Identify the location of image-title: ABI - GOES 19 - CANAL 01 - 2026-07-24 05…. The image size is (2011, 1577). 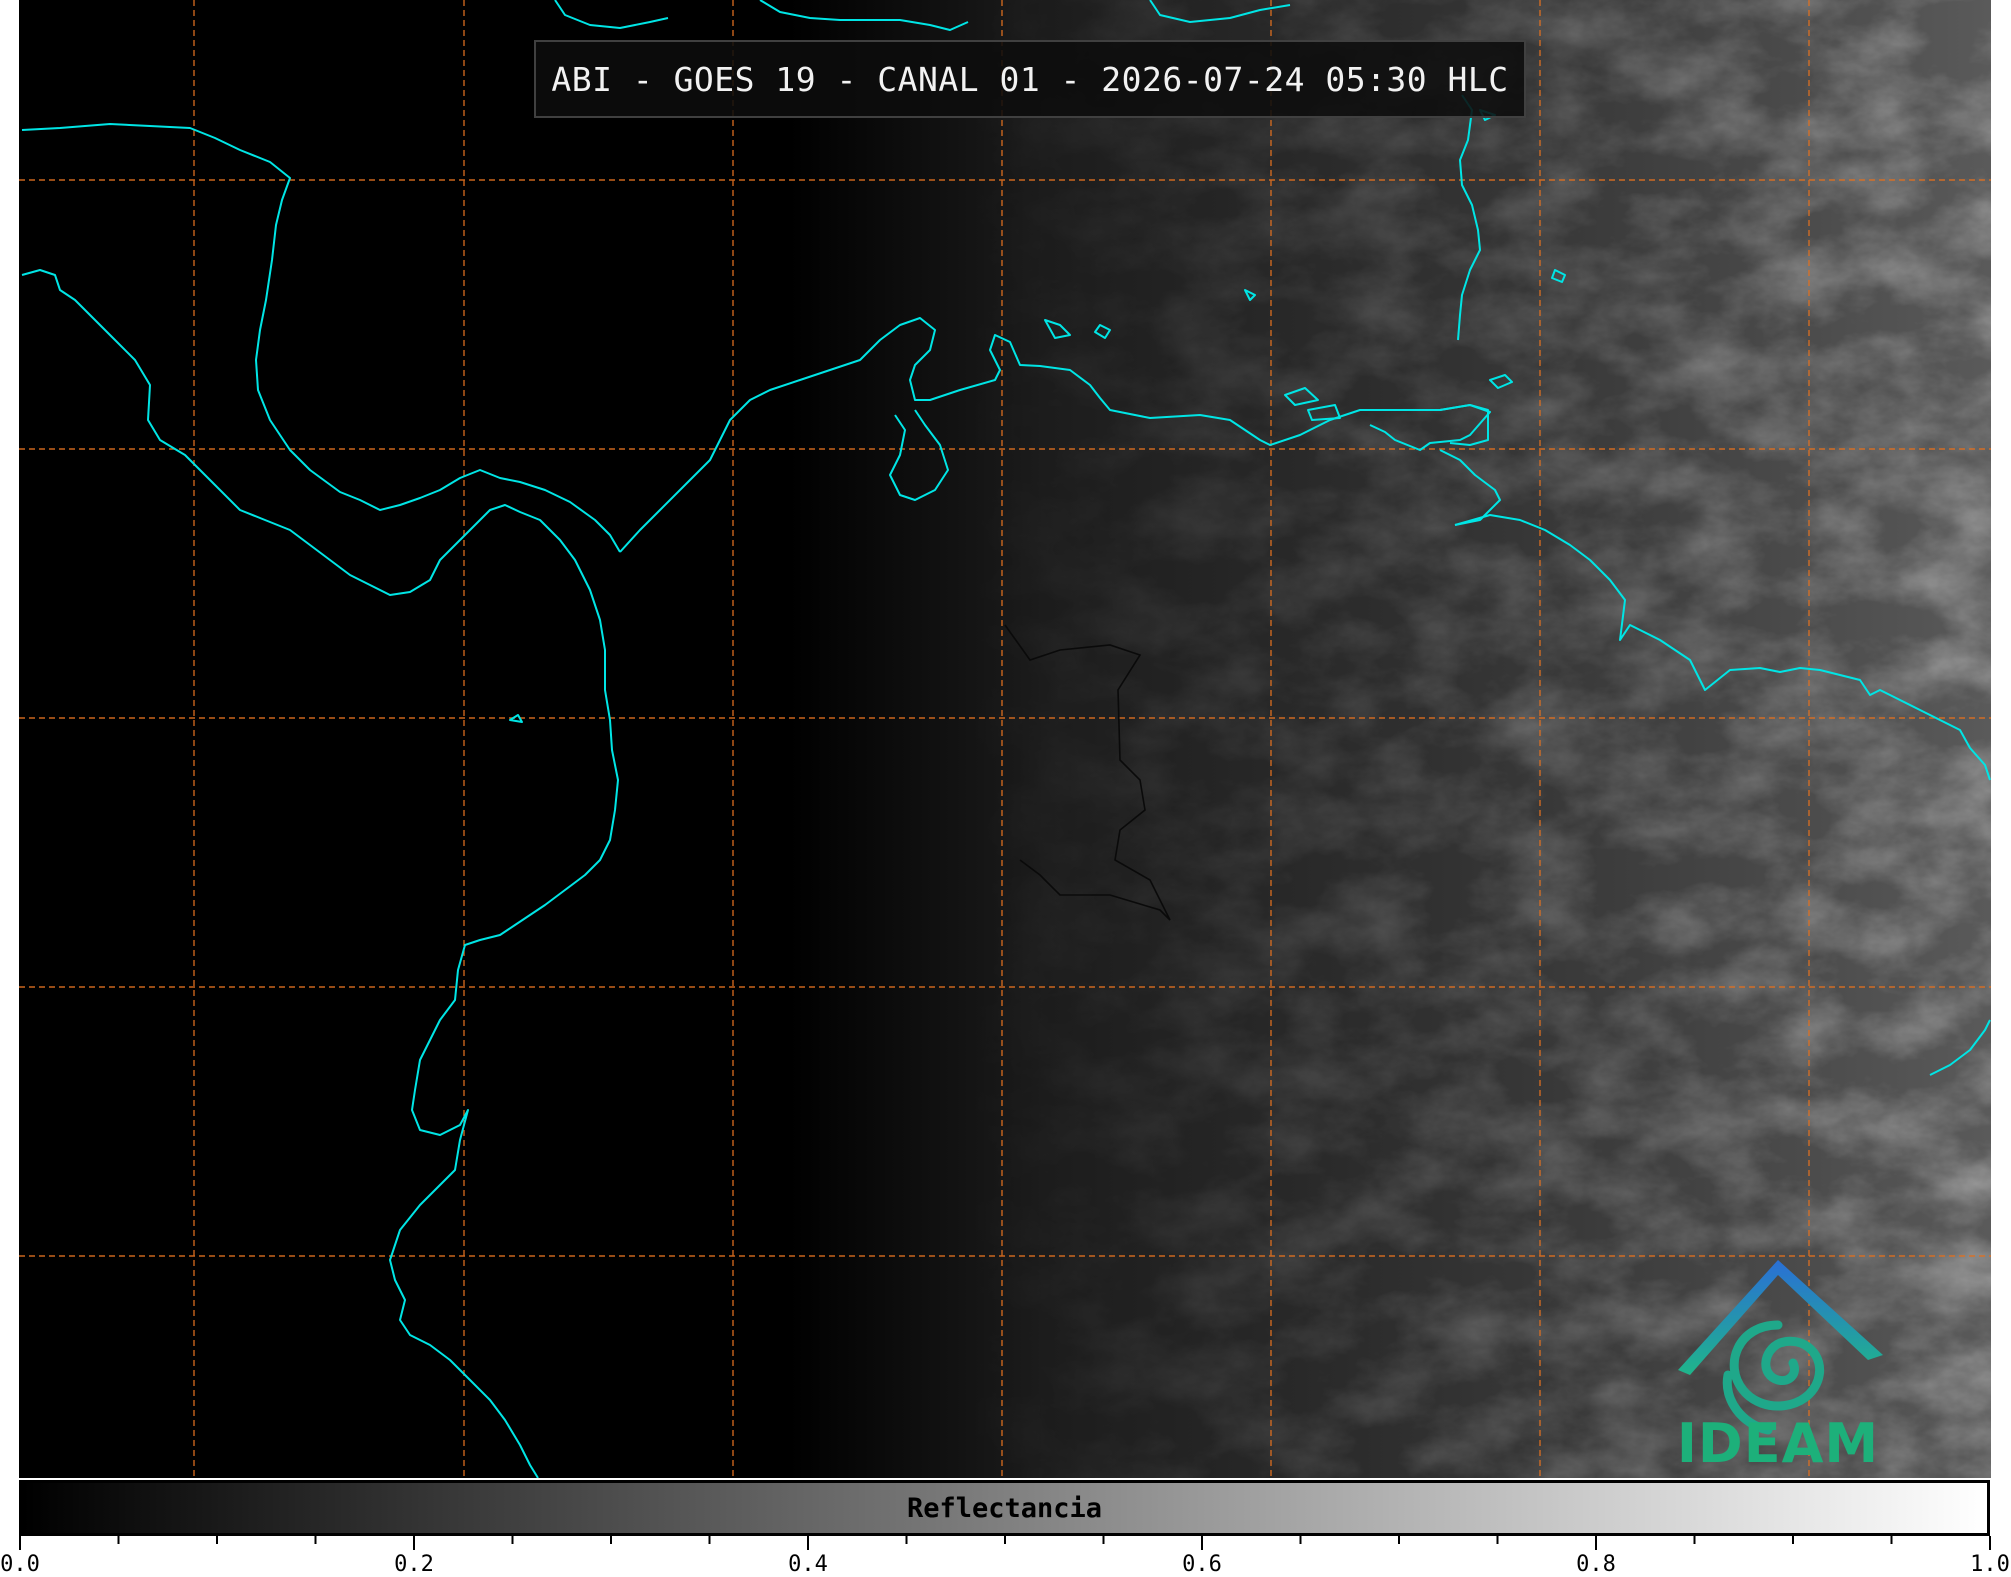
(1030, 79).